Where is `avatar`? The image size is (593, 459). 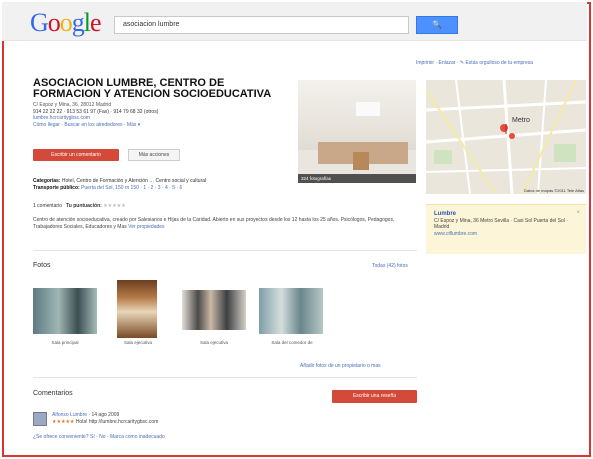 avatar is located at coordinates (40, 419).